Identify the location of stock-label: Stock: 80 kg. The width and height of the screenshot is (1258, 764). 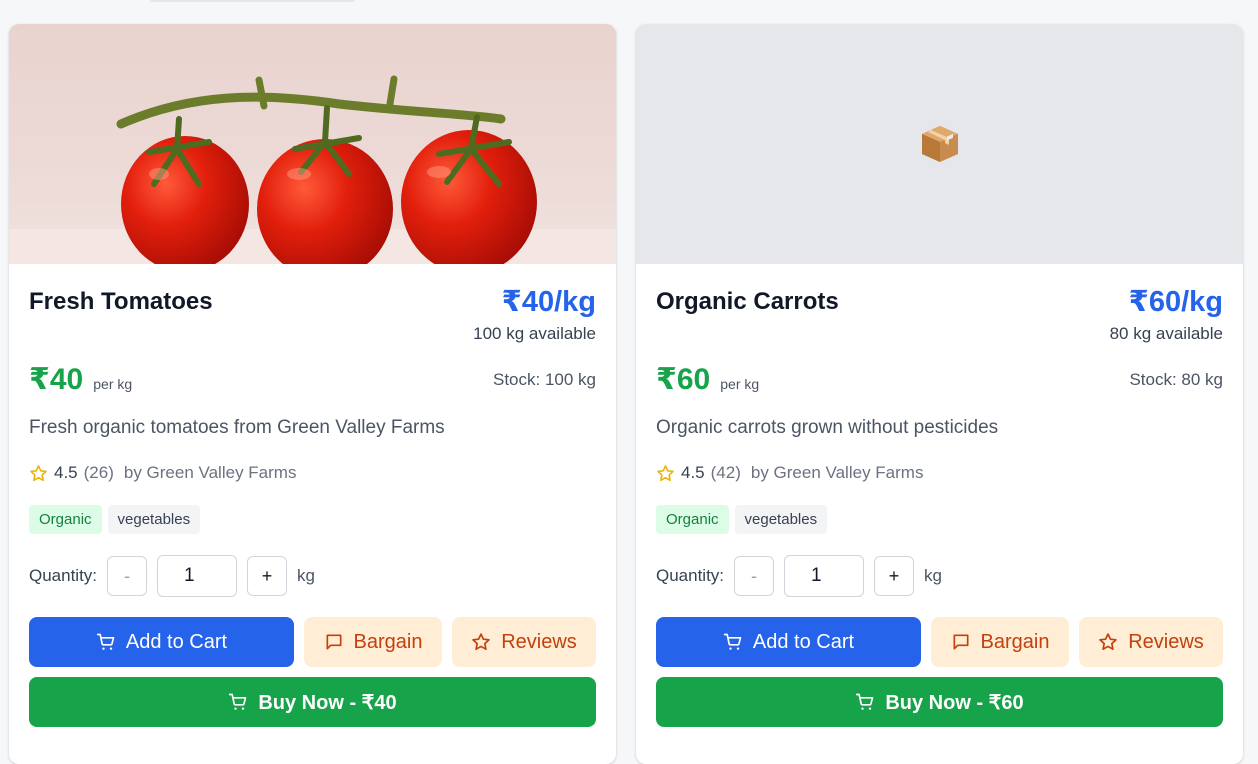
(1176, 379).